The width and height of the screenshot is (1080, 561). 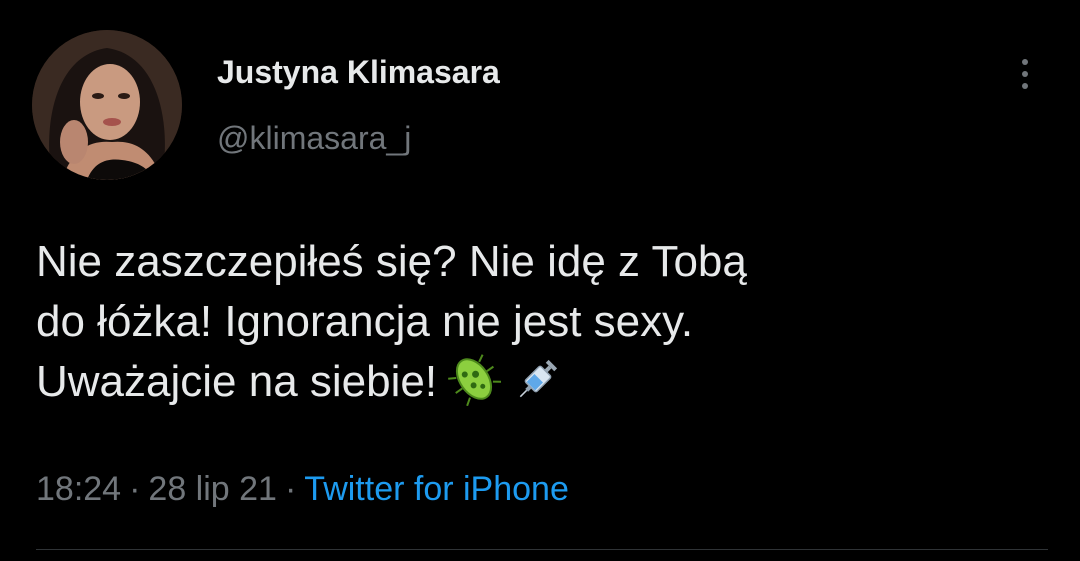 I want to click on user-handle: @klimasara_j, so click(x=314, y=138).